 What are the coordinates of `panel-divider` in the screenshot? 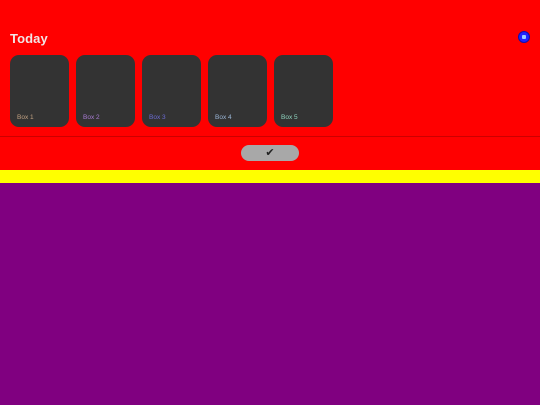 It's located at (270, 136).